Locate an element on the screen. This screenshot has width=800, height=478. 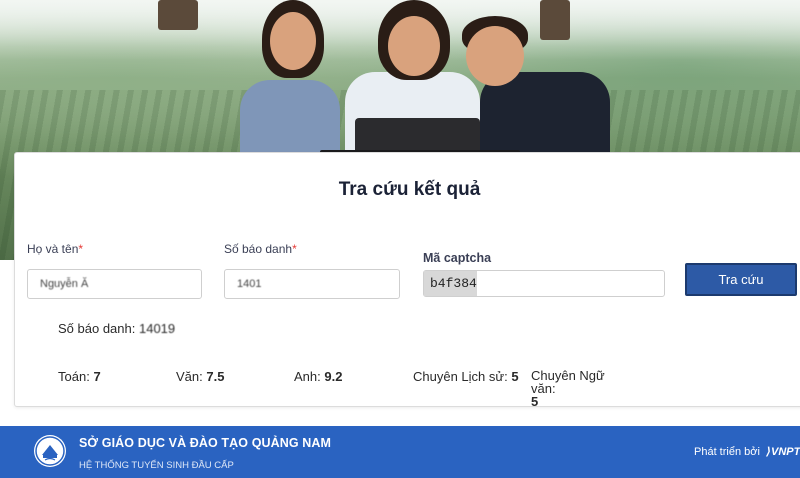
sbd-label: Số báo danh* is located at coordinates (260, 249).